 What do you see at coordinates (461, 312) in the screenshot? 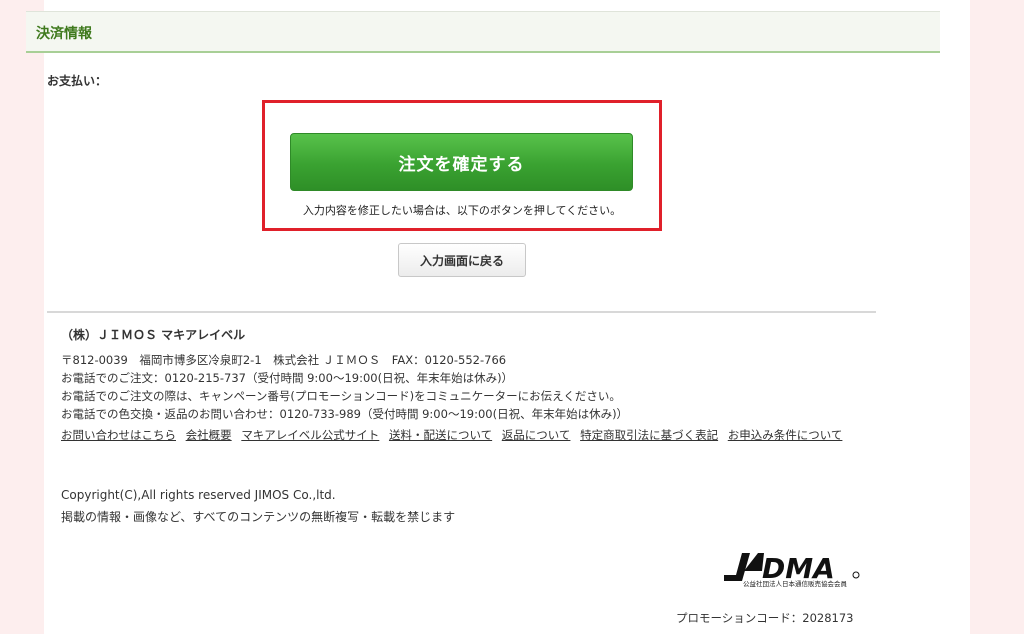
I see `footer-divider` at bounding box center [461, 312].